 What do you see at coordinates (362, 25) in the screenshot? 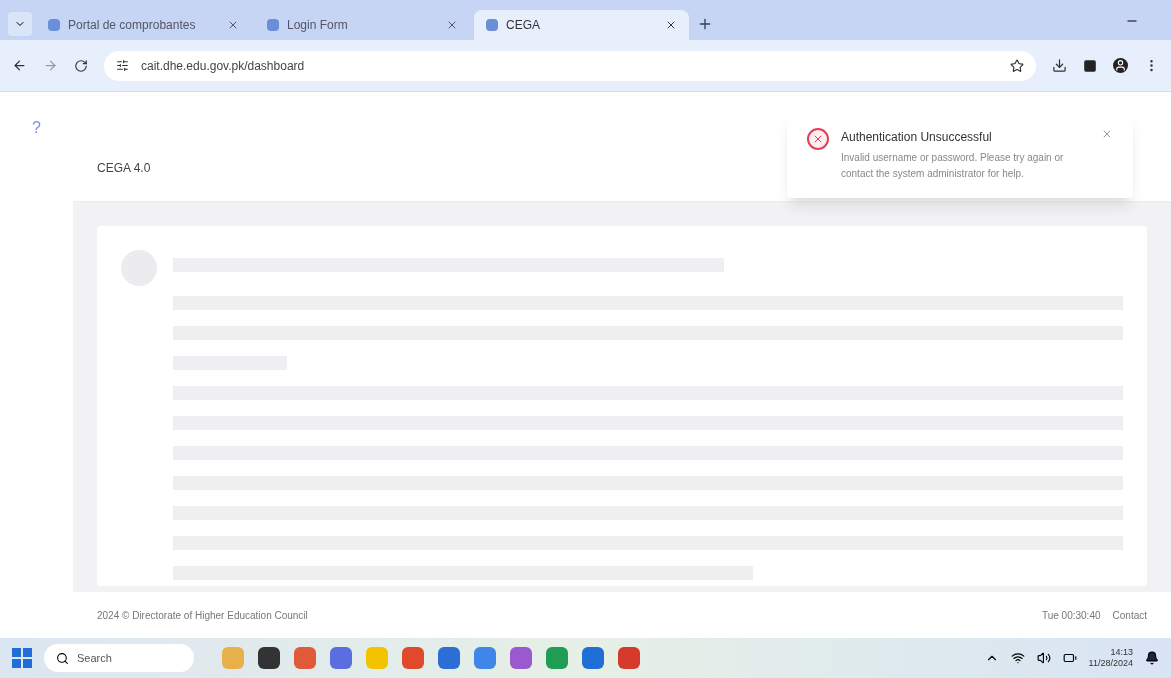
I see `browser-tab: Login Form` at bounding box center [362, 25].